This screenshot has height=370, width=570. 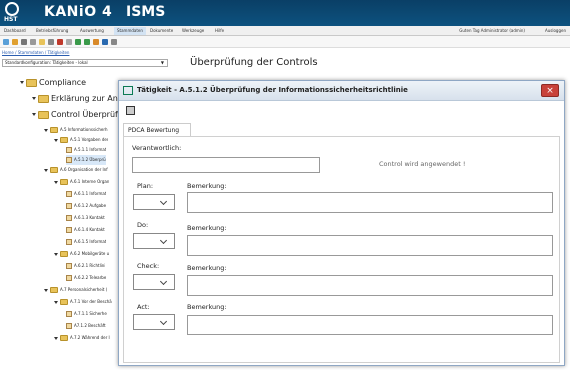 I want to click on tree-item-erklaerung: Erklärung zur Anw, so click(x=78, y=99).